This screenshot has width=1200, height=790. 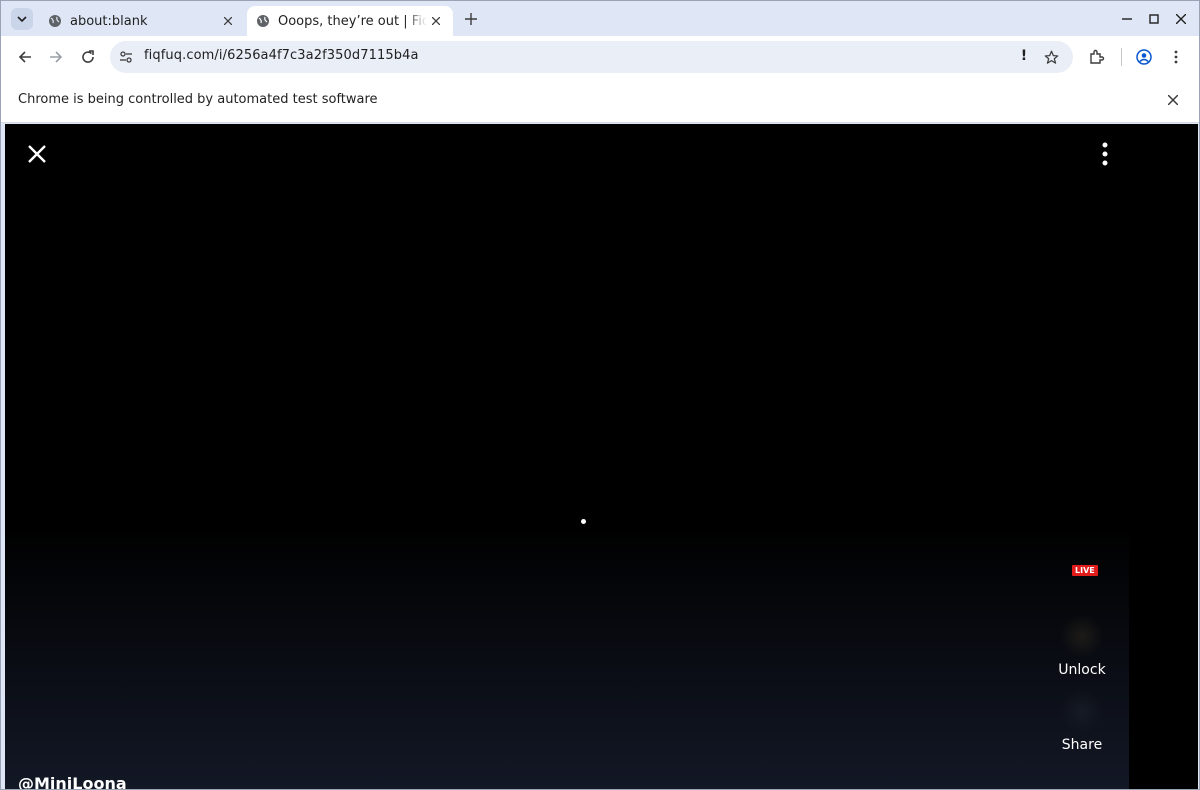 I want to click on new-tab-button, so click(x=471, y=19).